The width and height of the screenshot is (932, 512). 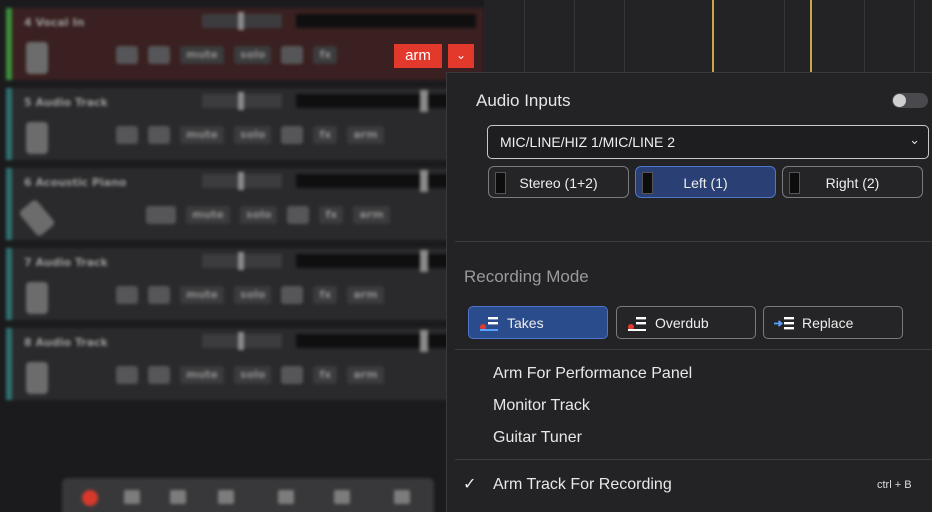 What do you see at coordinates (470, 484) in the screenshot?
I see `checkmark-icon: ✓` at bounding box center [470, 484].